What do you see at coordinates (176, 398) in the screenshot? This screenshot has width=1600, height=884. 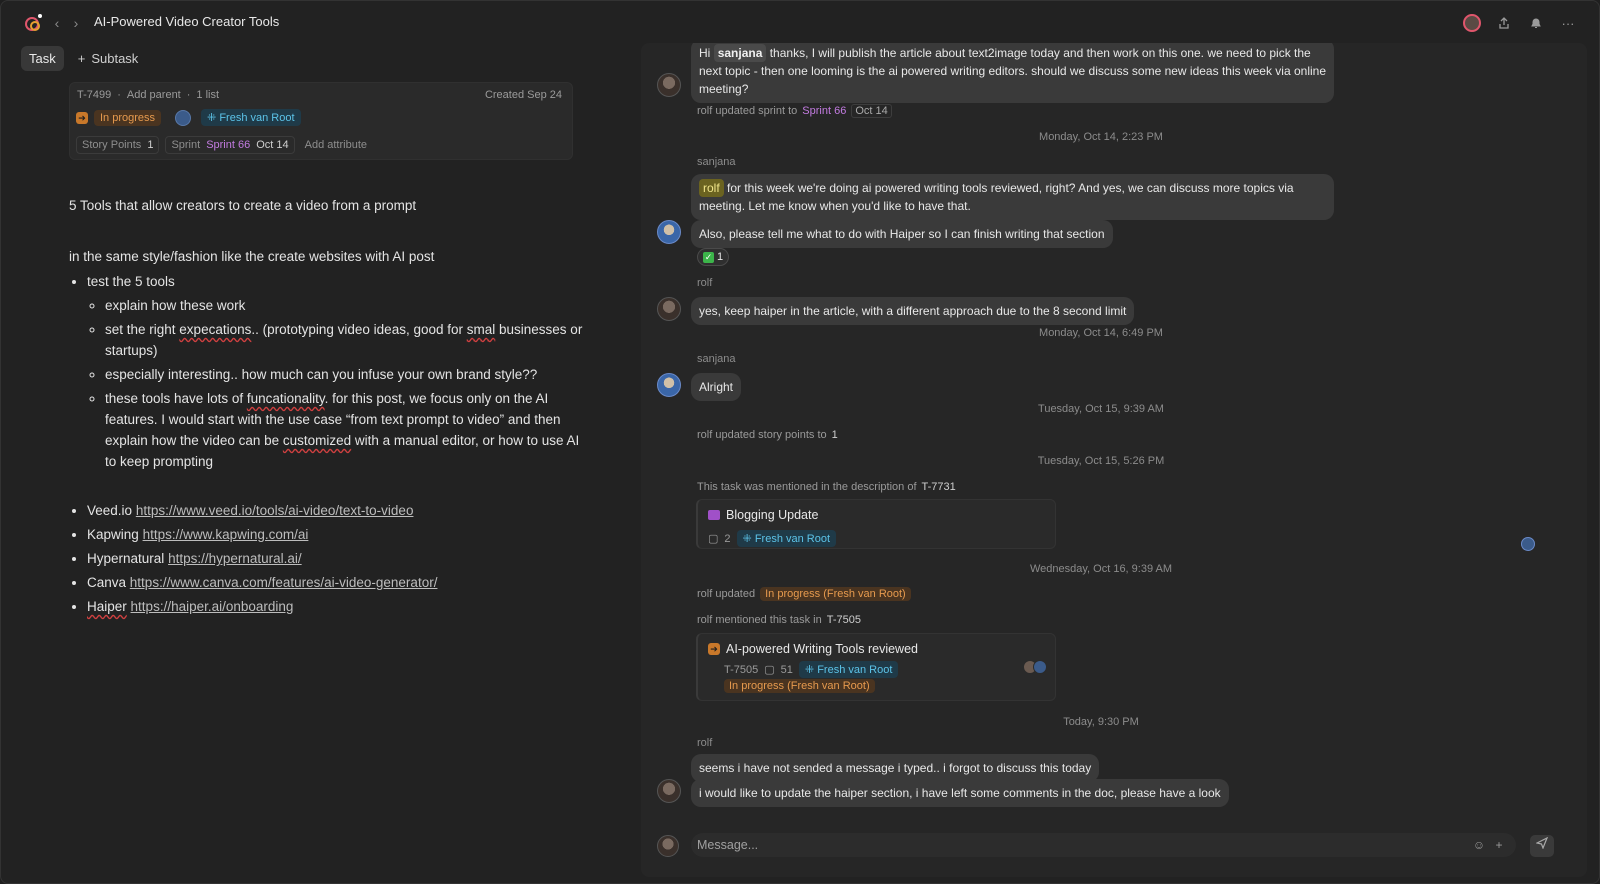 I see `text-span: these tools have lots of` at bounding box center [176, 398].